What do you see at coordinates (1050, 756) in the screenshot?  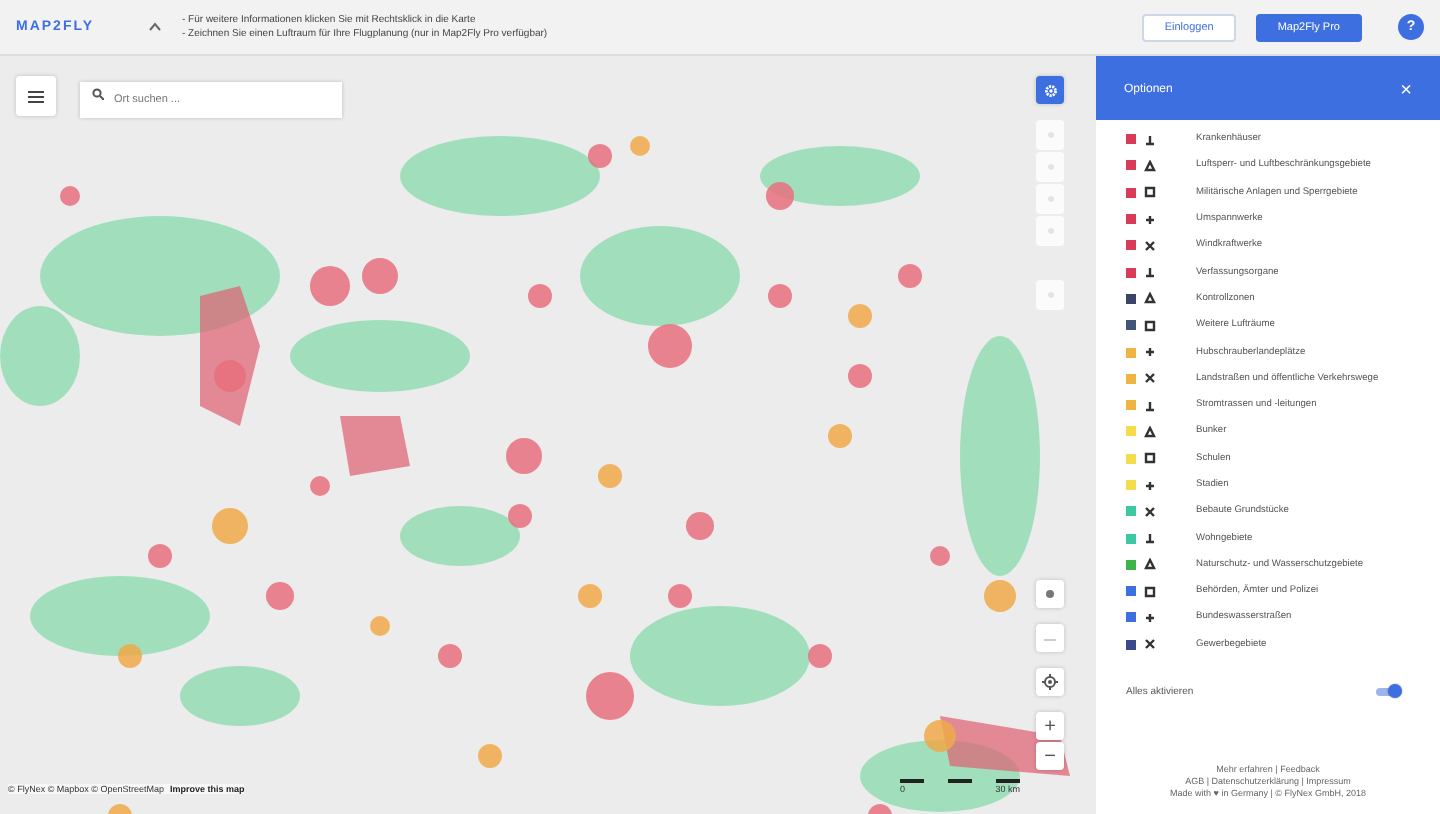 I see `zoom-out-button: −` at bounding box center [1050, 756].